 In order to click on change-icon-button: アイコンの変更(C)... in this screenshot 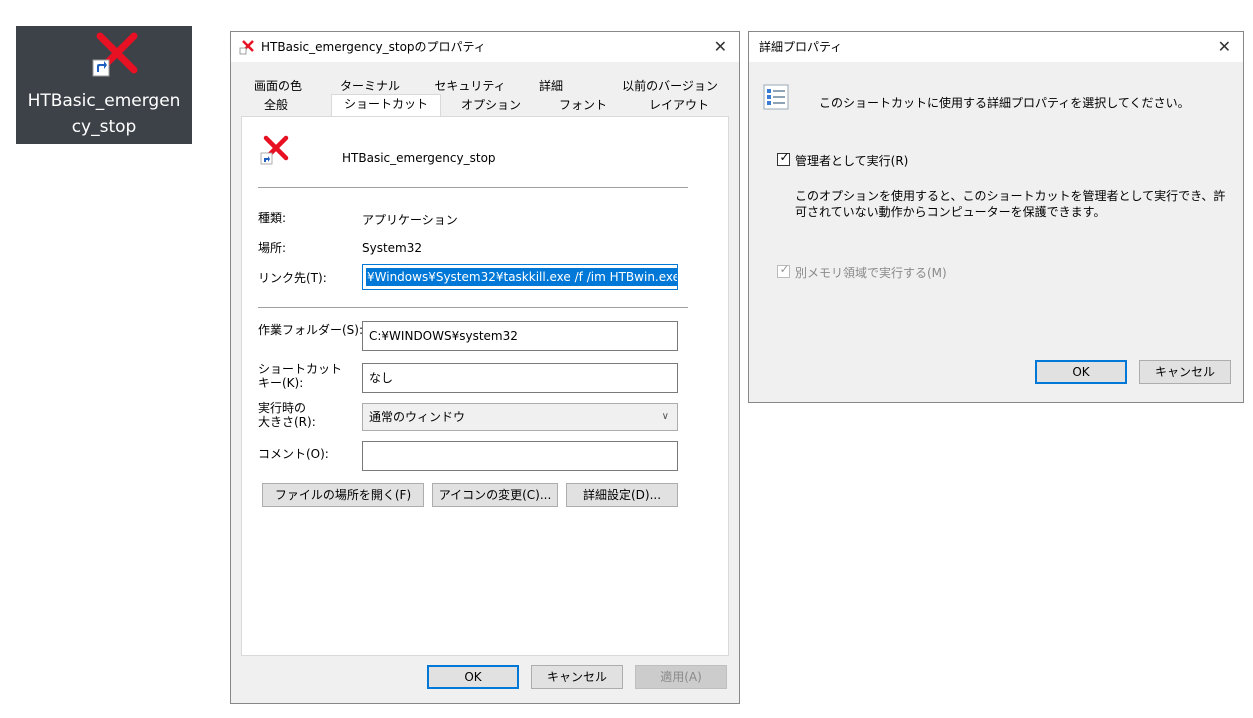, I will do `click(495, 495)`.